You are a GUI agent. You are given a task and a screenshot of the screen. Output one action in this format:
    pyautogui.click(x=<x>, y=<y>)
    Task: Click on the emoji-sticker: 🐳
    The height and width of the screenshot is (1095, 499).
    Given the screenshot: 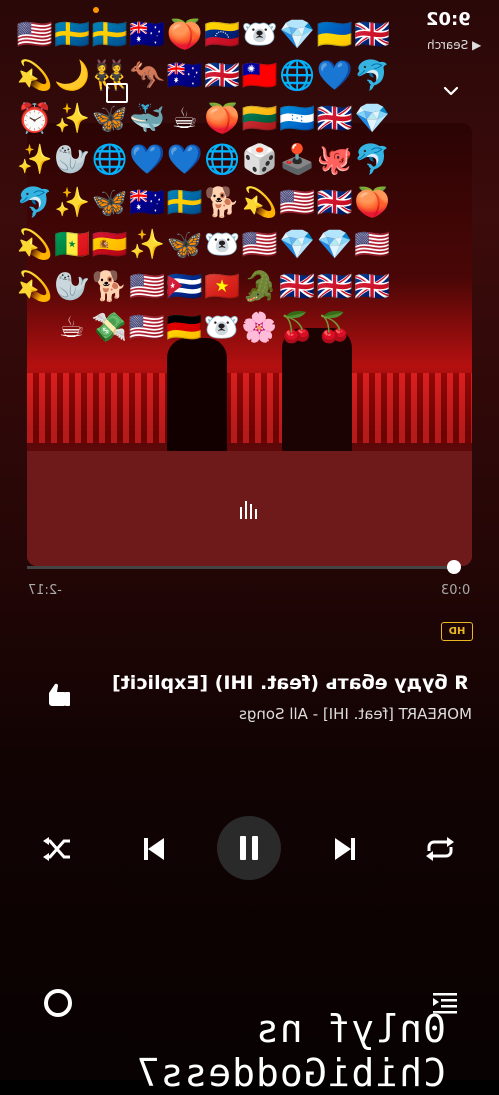 What is the action you would take?
    pyautogui.click(x=147, y=118)
    